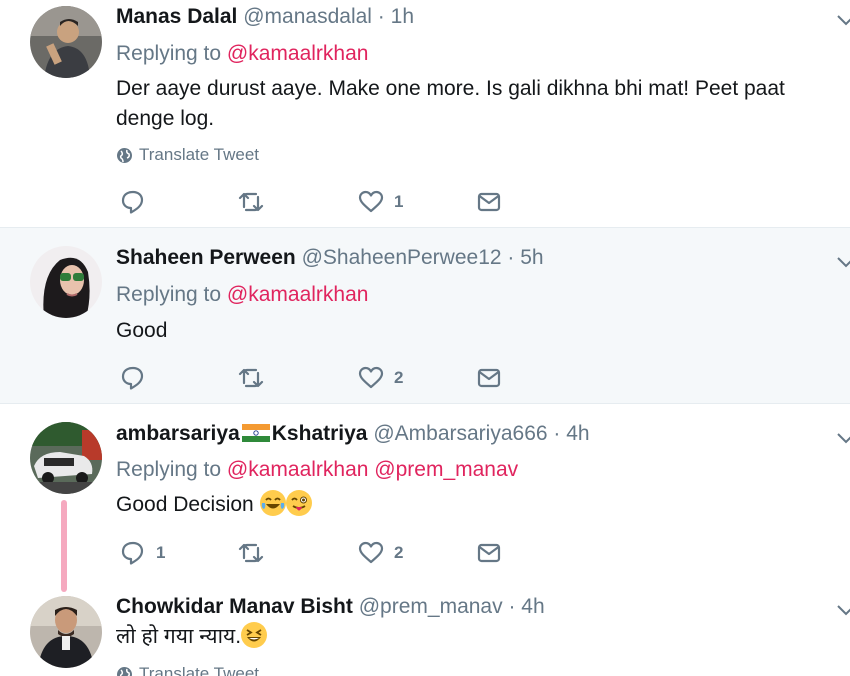 This screenshot has height=676, width=850. What do you see at coordinates (176, 16) in the screenshot?
I see `display-name: Manas Dalal` at bounding box center [176, 16].